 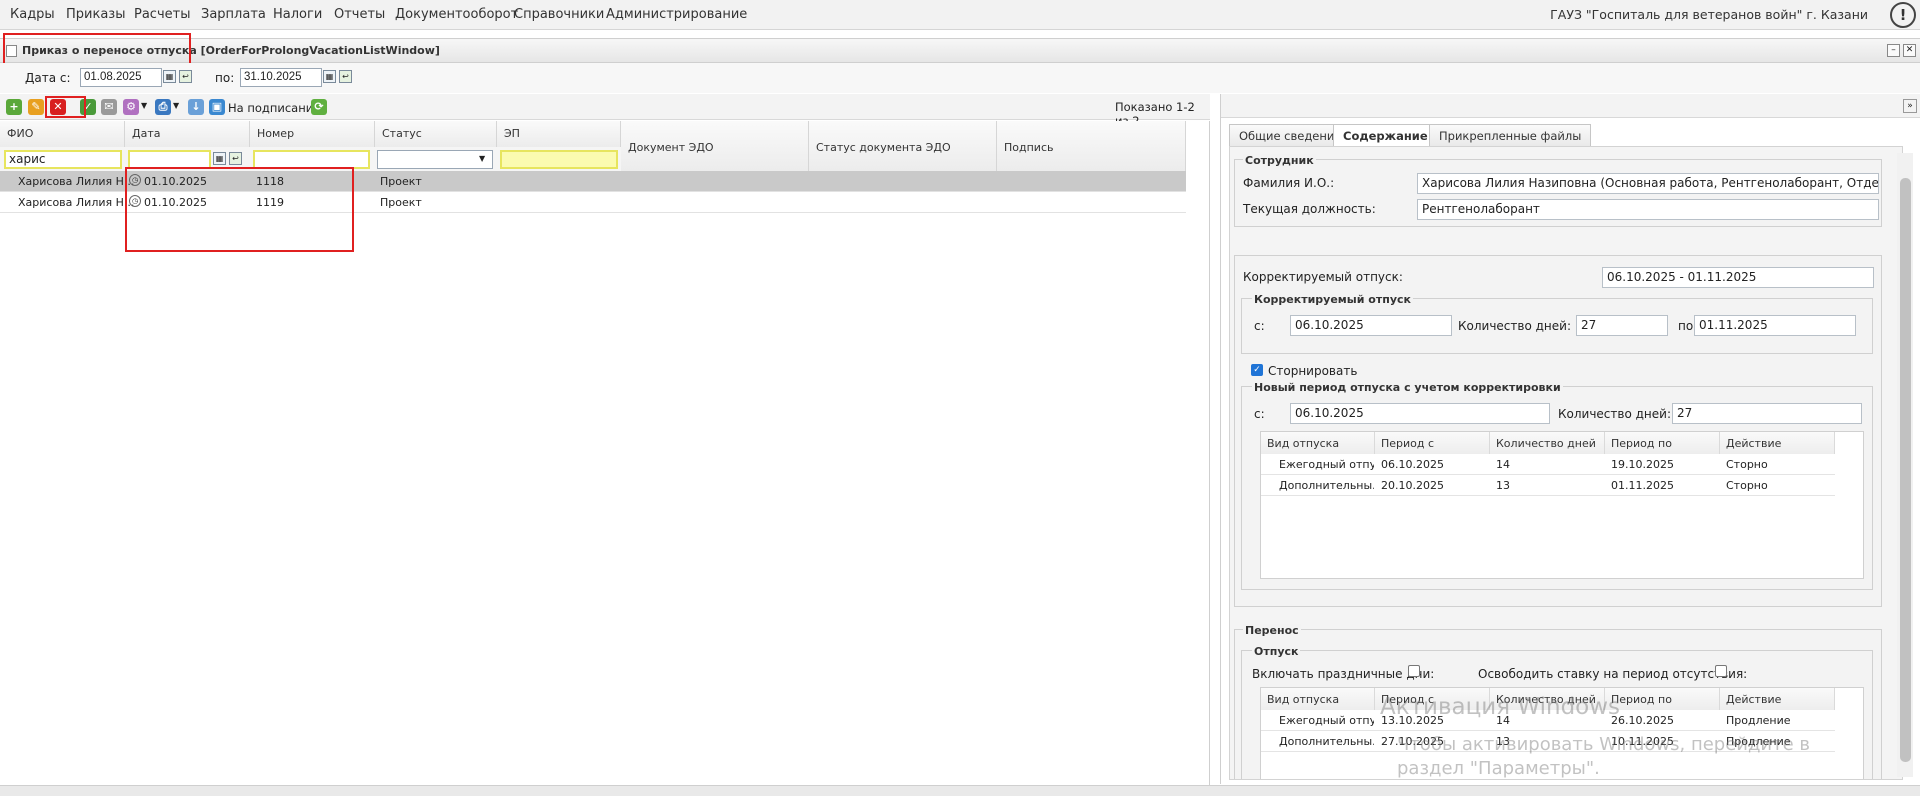 What do you see at coordinates (163, 107) in the screenshot?
I see `print-icon: ⎙` at bounding box center [163, 107].